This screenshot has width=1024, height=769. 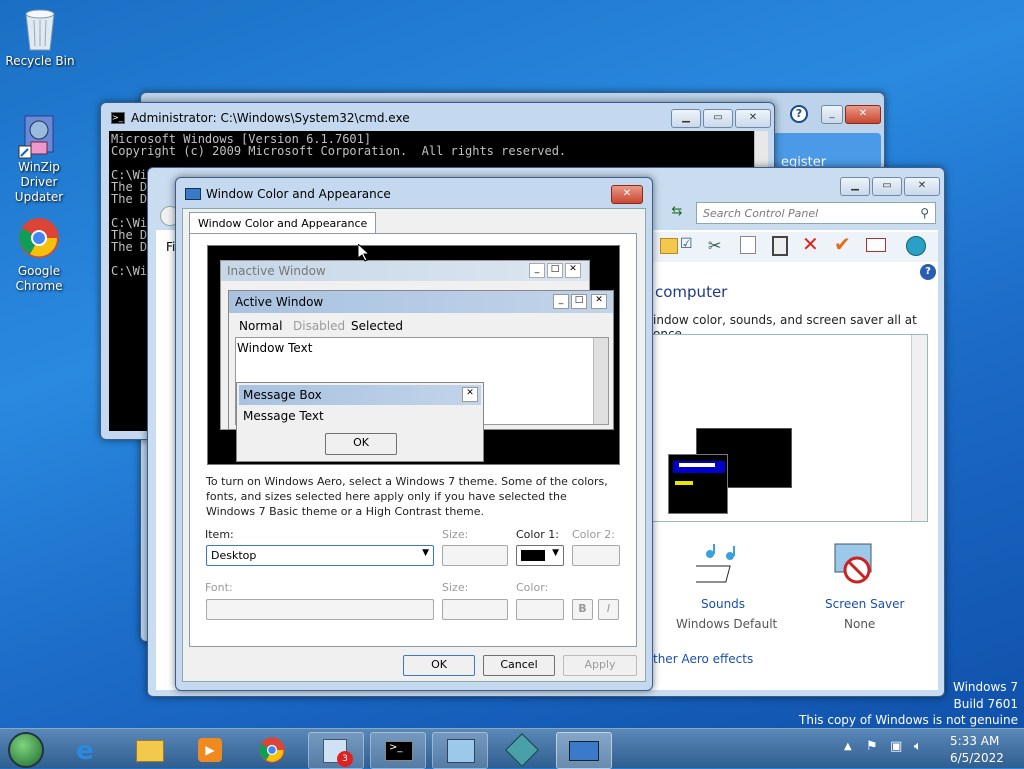 I want to click on apply-button: Apply, so click(x=600, y=665).